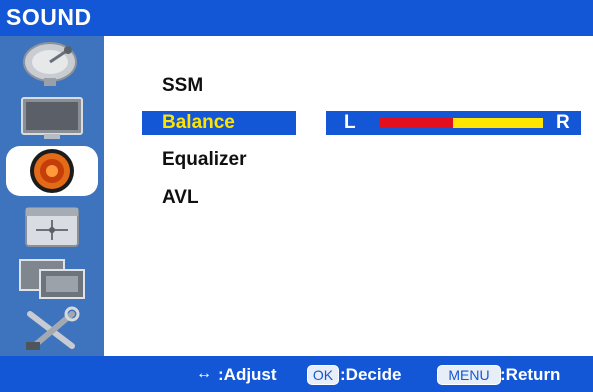 This screenshot has height=392, width=593. Describe the element at coordinates (247, 374) in the screenshot. I see `adjust-hint: :Adjust` at that location.